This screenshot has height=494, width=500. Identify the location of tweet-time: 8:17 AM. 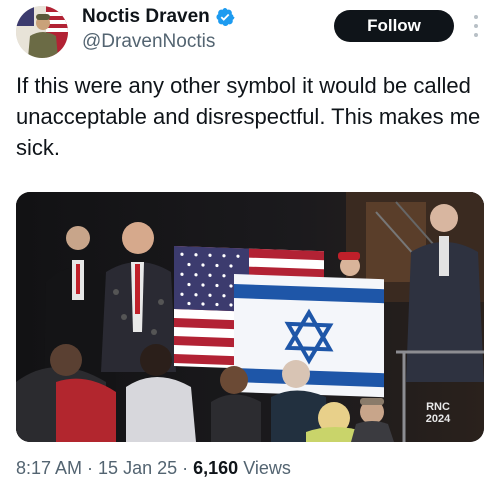
(49, 468).